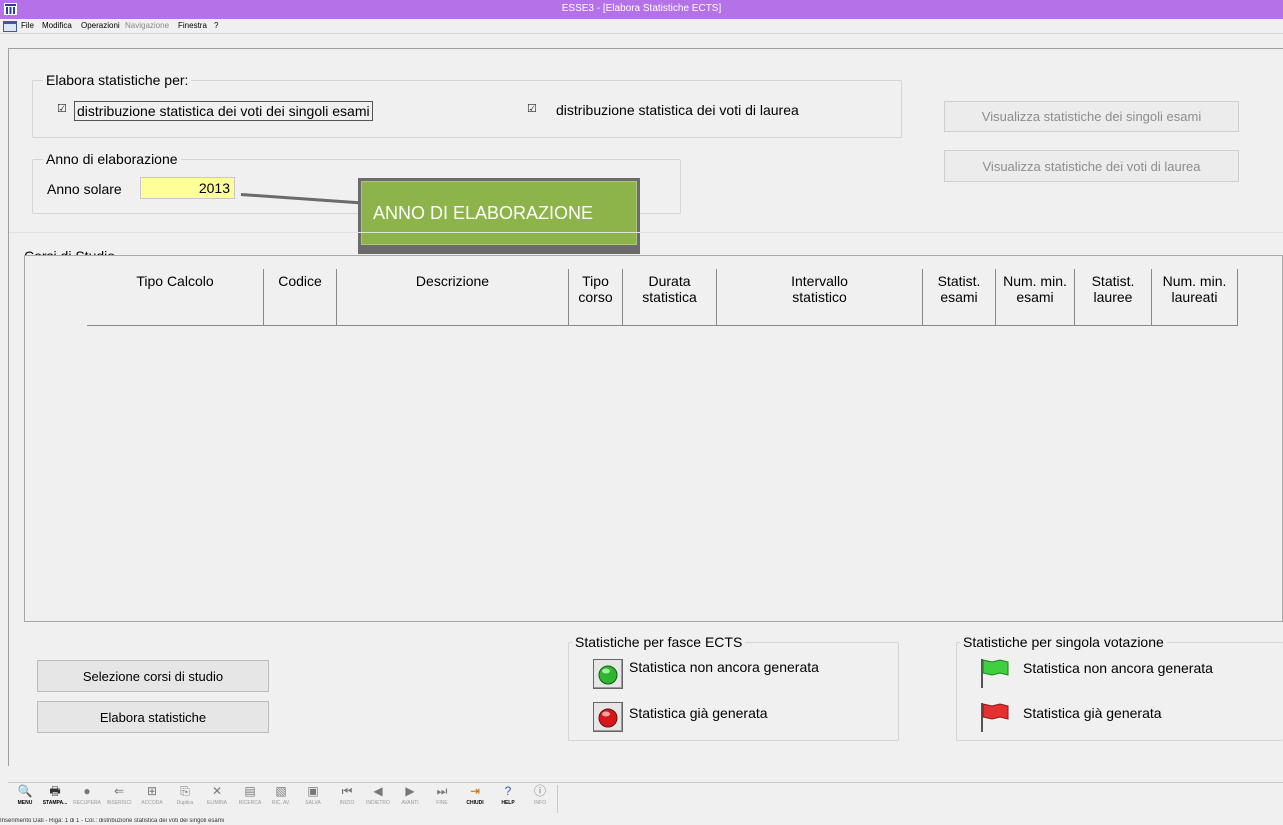 This screenshot has width=1283, height=825. What do you see at coordinates (347, 799) in the screenshot?
I see `toolbar-first-button: ⏮ INIZIO` at bounding box center [347, 799].